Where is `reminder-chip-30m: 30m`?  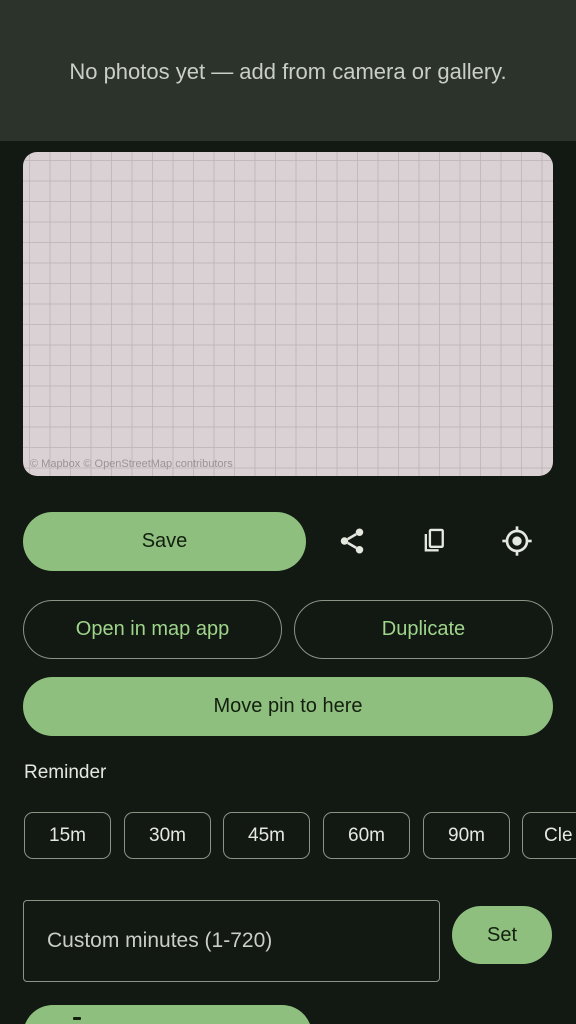 reminder-chip-30m: 30m is located at coordinates (167, 835).